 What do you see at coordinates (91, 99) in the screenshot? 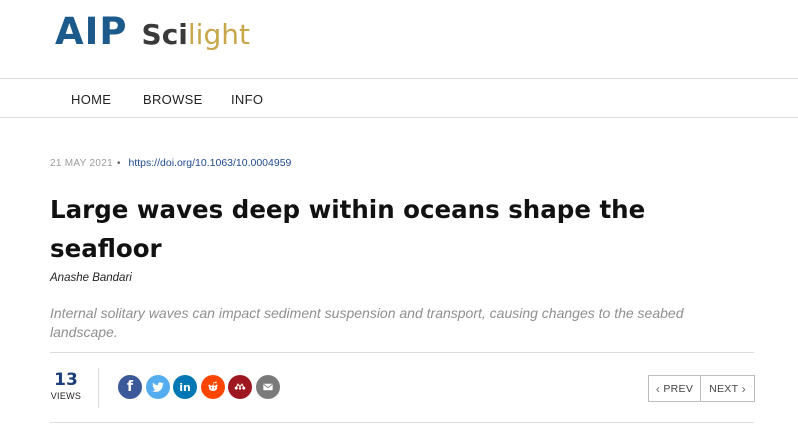
I see `nav-item-home: HOME` at bounding box center [91, 99].